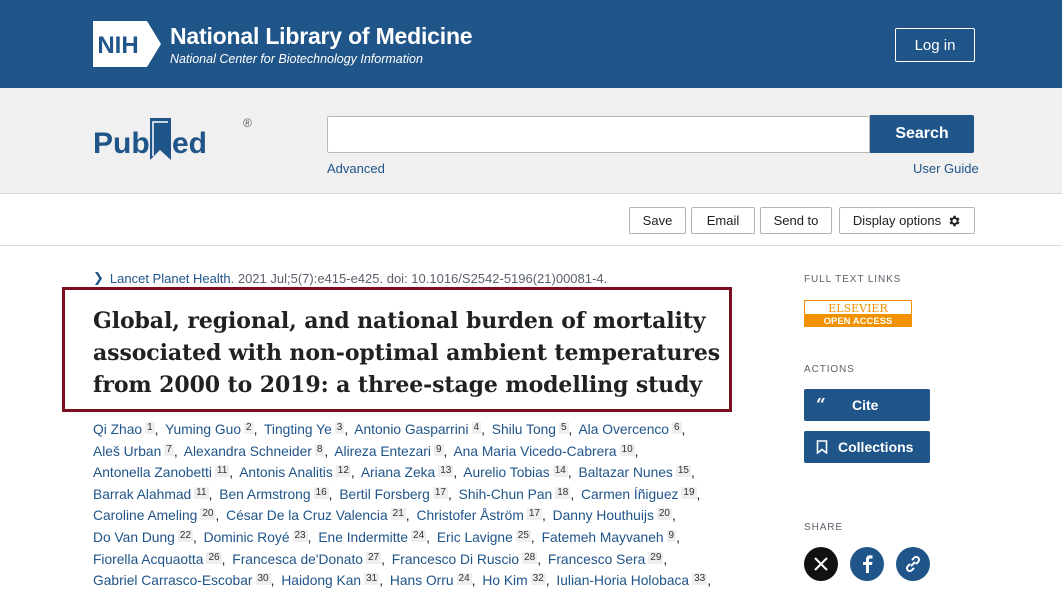 This screenshot has width=1062, height=592. Describe the element at coordinates (127, 451) in the screenshot. I see `author-name-link: Aleš Urban` at that location.